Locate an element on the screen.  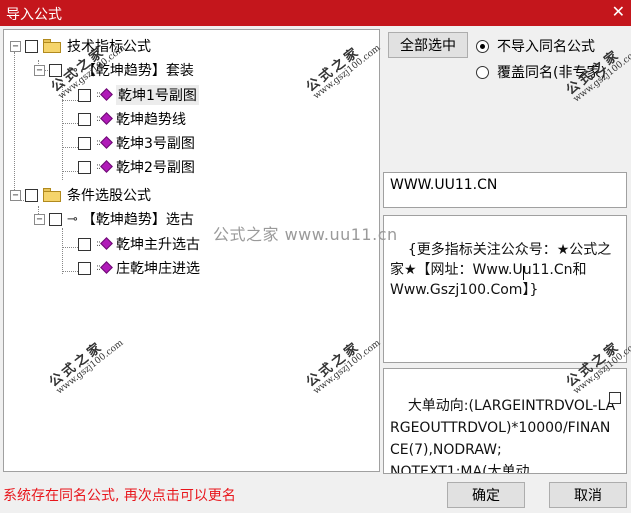
tree-group-technical: − 技术指标公式 is located at coordinates (80, 46).